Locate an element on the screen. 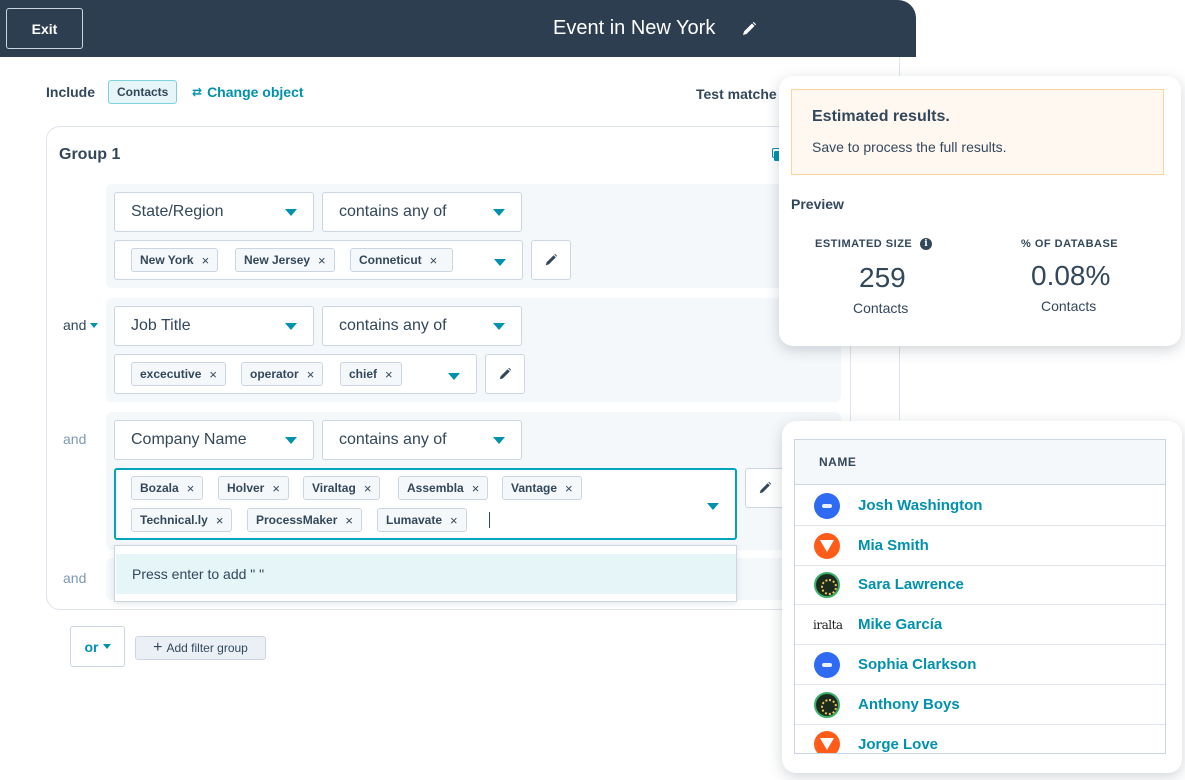 This screenshot has width=1185, height=780. property-value: Company Name is located at coordinates (189, 439).